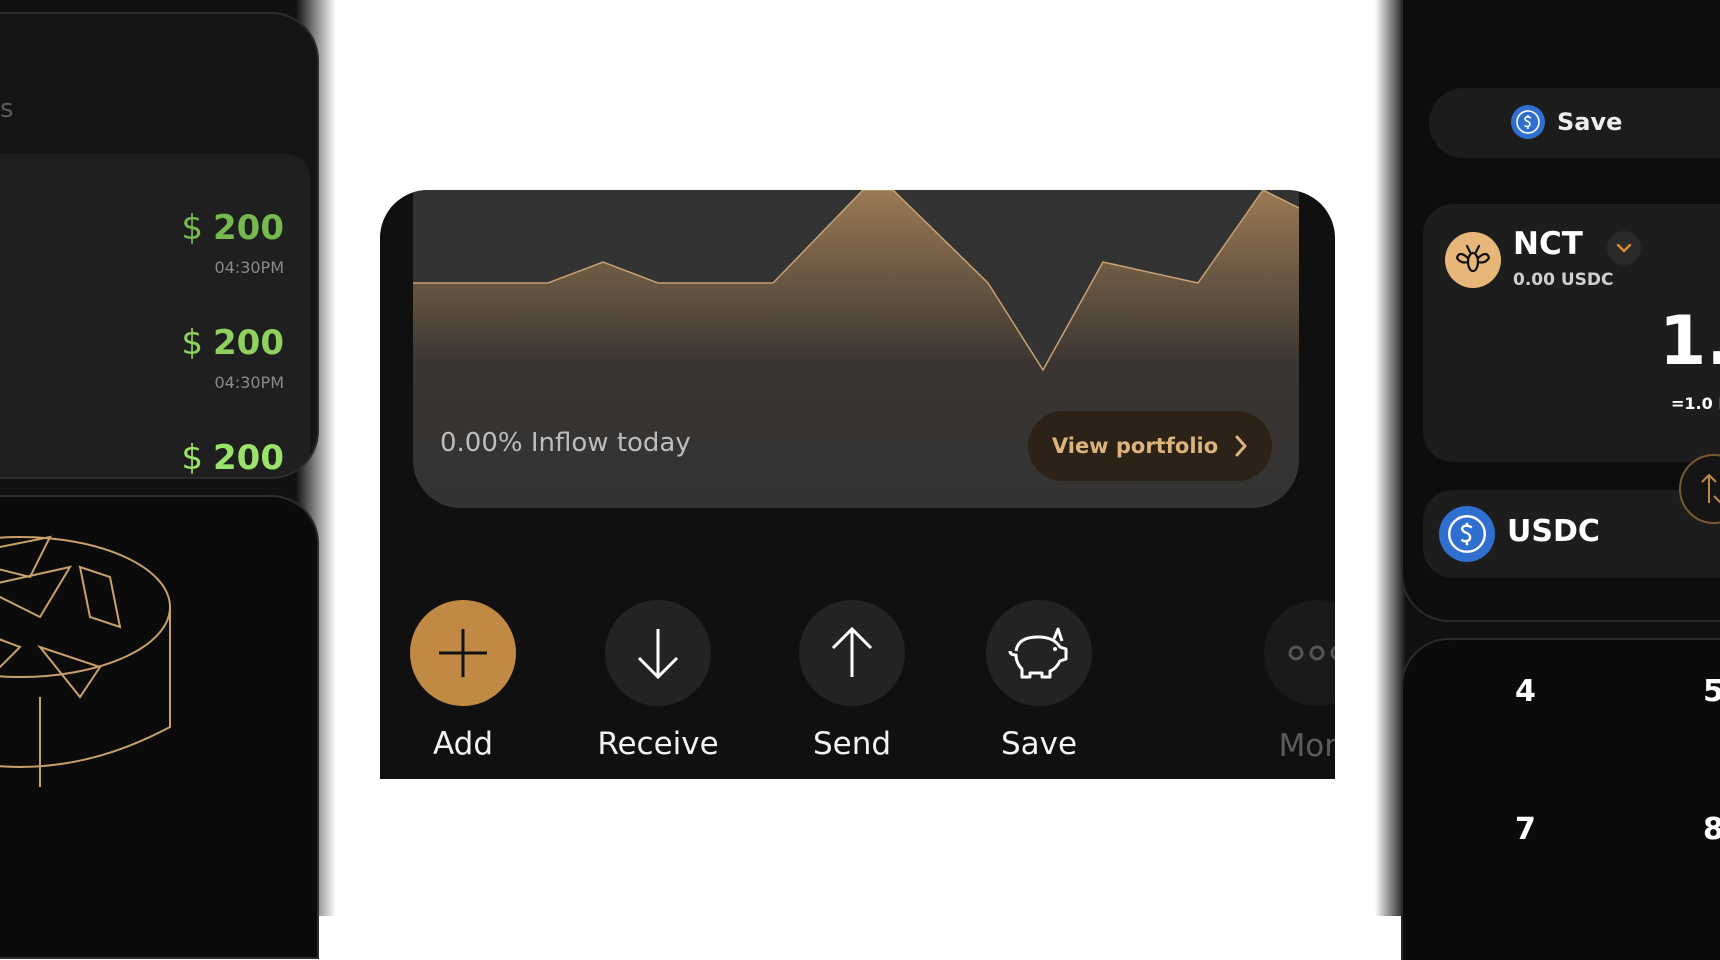 Image resolution: width=1720 pixels, height=960 pixels. Describe the element at coordinates (1590, 122) in the screenshot. I see `tab-save-label: Save` at that location.